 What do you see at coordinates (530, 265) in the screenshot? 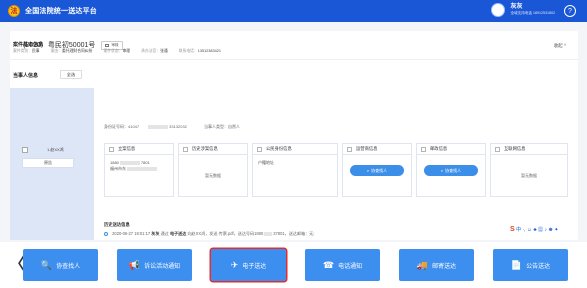
I see `announcement-service-button: 📄 公告送达` at bounding box center [530, 265].